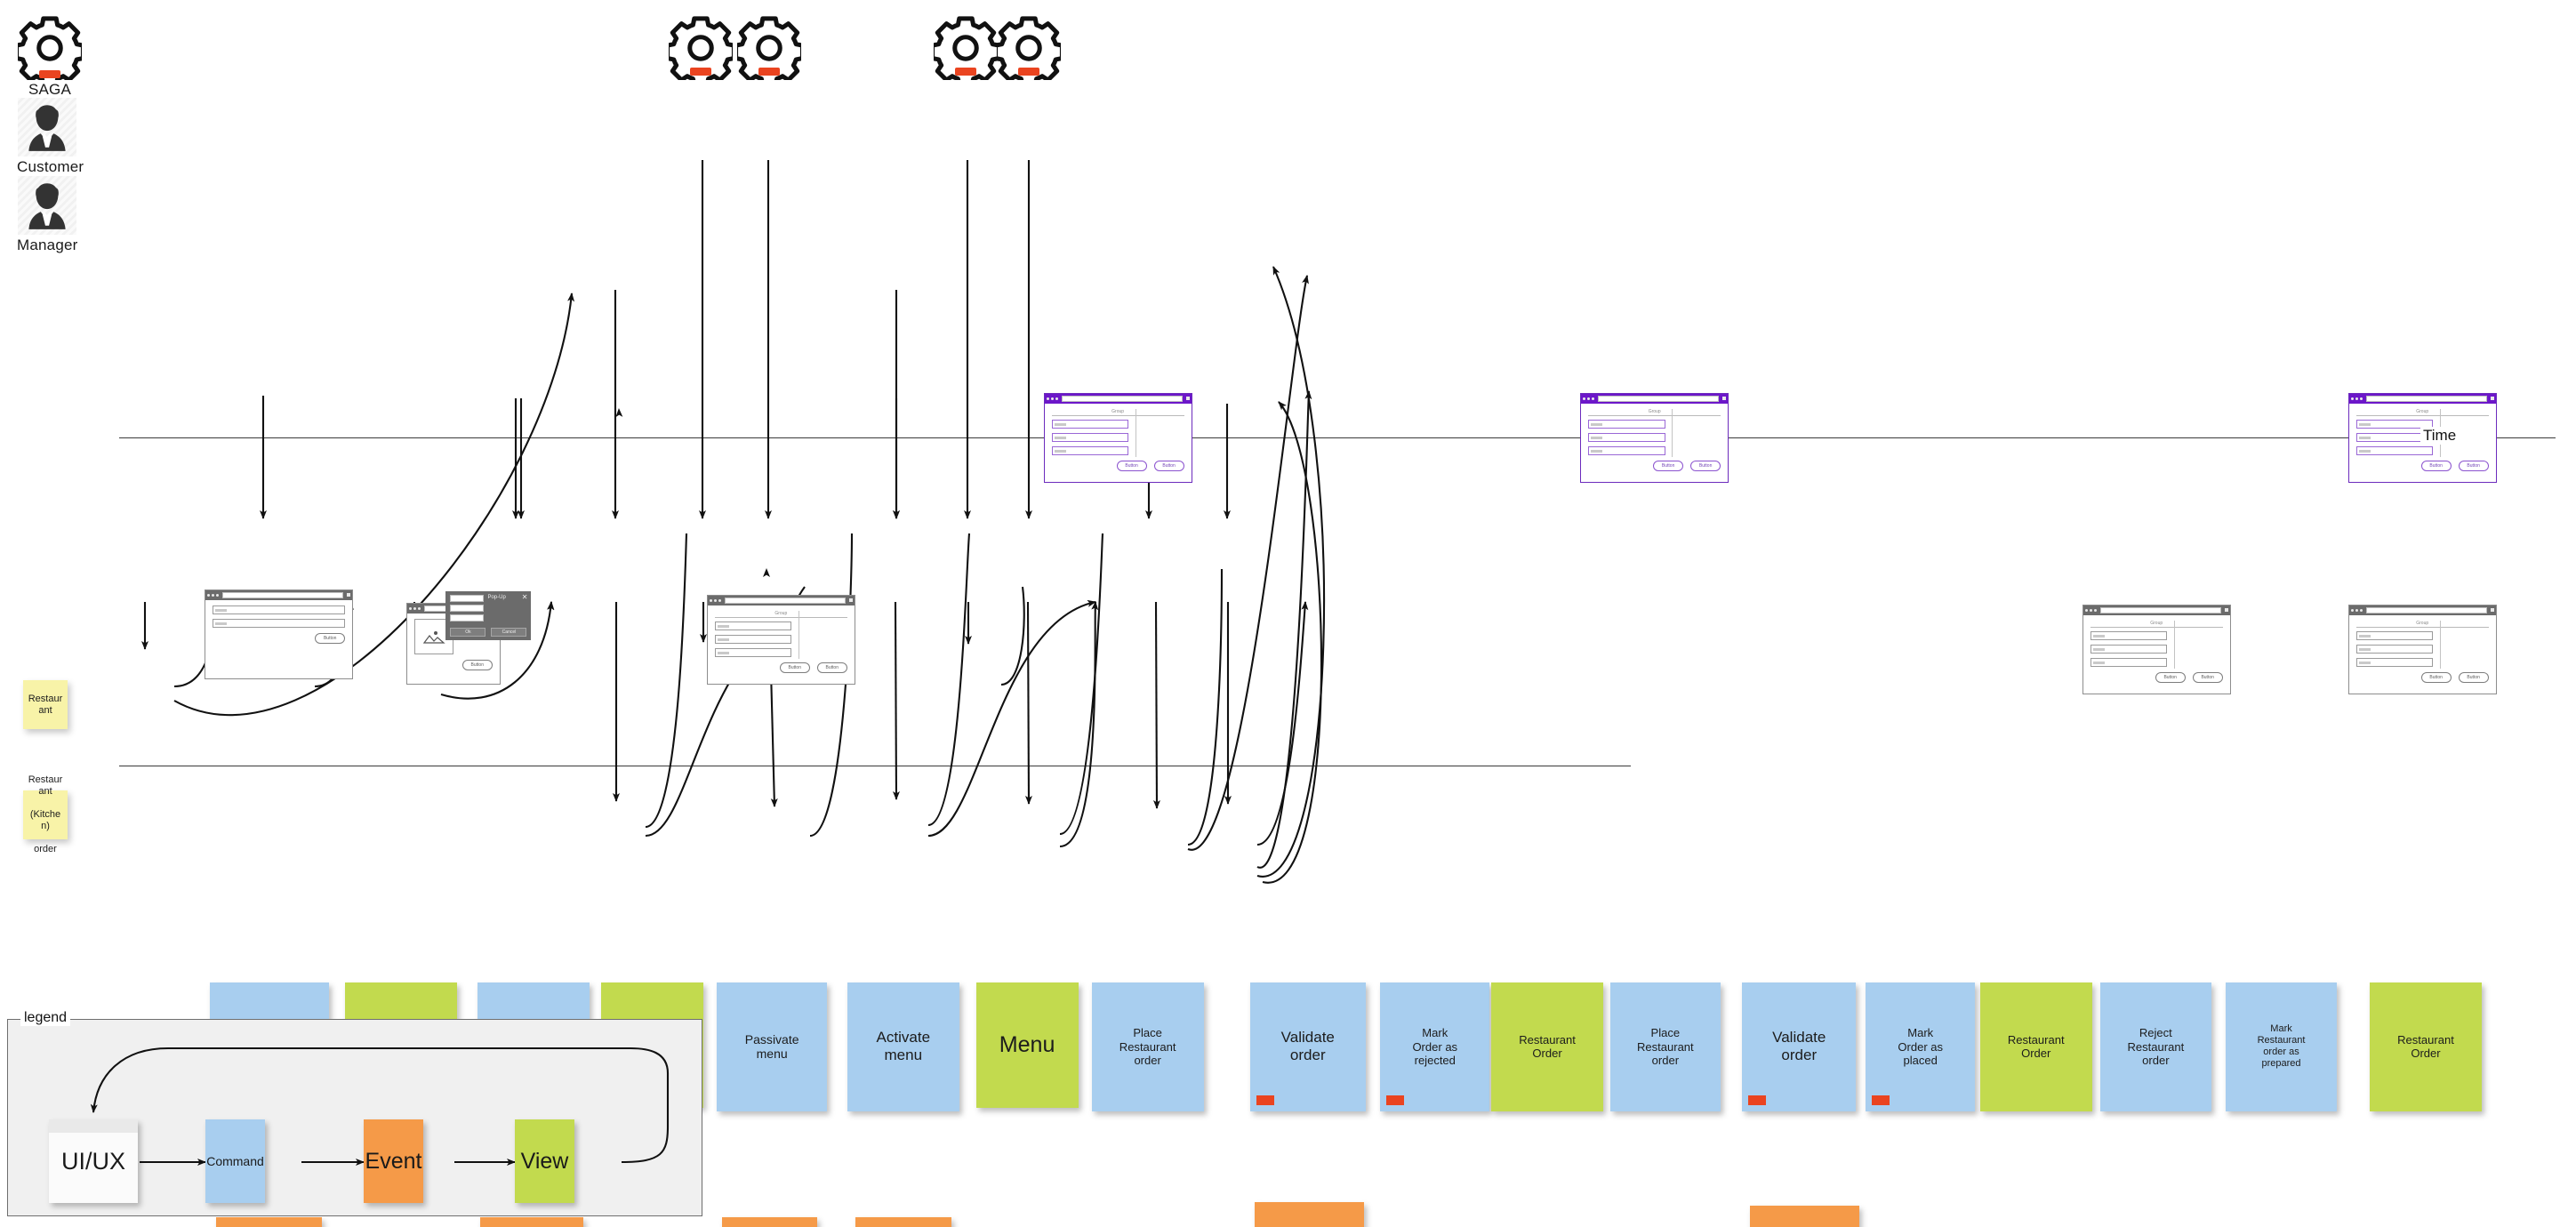 This screenshot has height=1227, width=2576. What do you see at coordinates (393, 1161) in the screenshot?
I see `legend-item-event: Event` at bounding box center [393, 1161].